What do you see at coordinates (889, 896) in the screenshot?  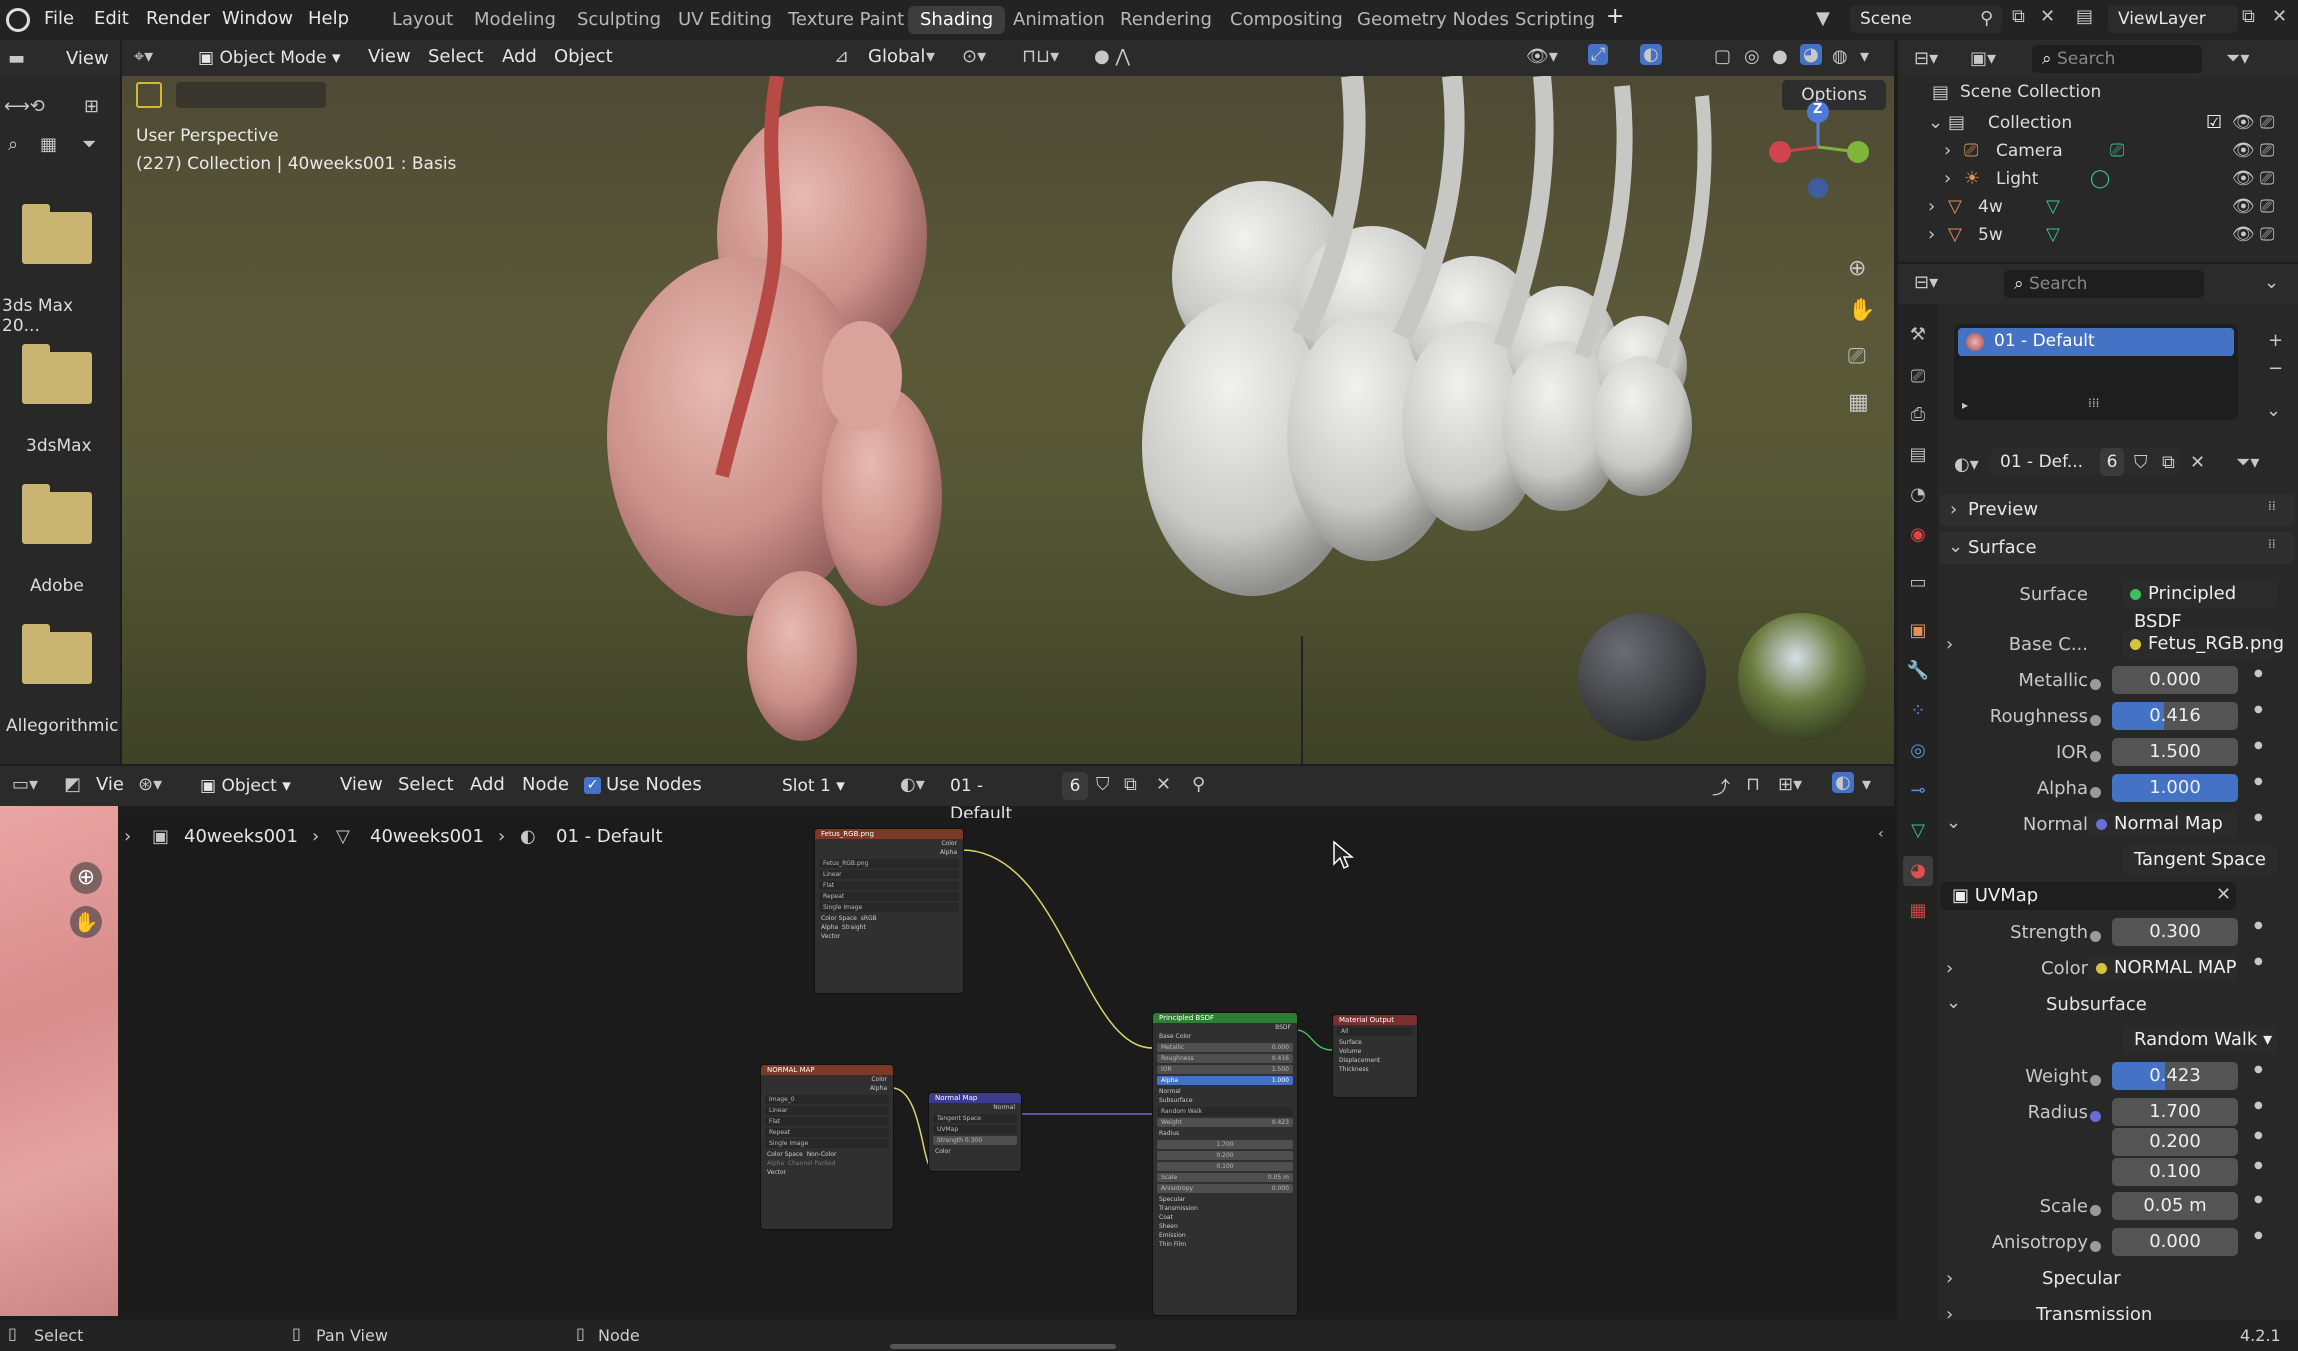 I see `extension-dropdown: Repeat` at bounding box center [889, 896].